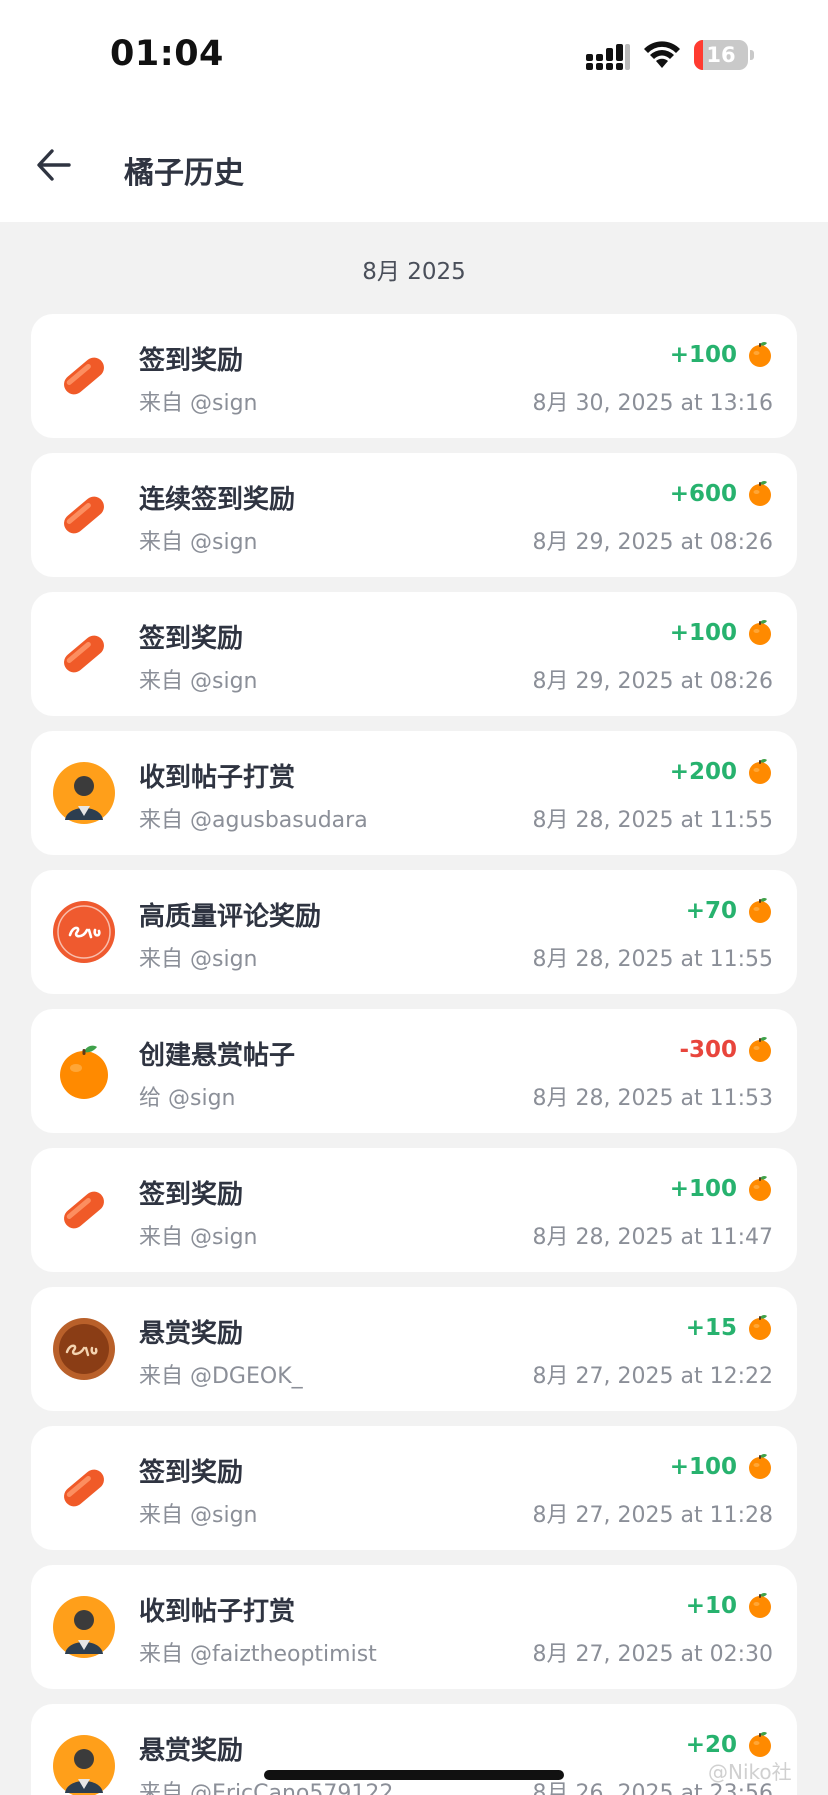 This screenshot has height=1795, width=828. I want to click on record-card: 签到奖励来自 @sign +100 8月 27, 2025 at 11:28, so click(414, 1488).